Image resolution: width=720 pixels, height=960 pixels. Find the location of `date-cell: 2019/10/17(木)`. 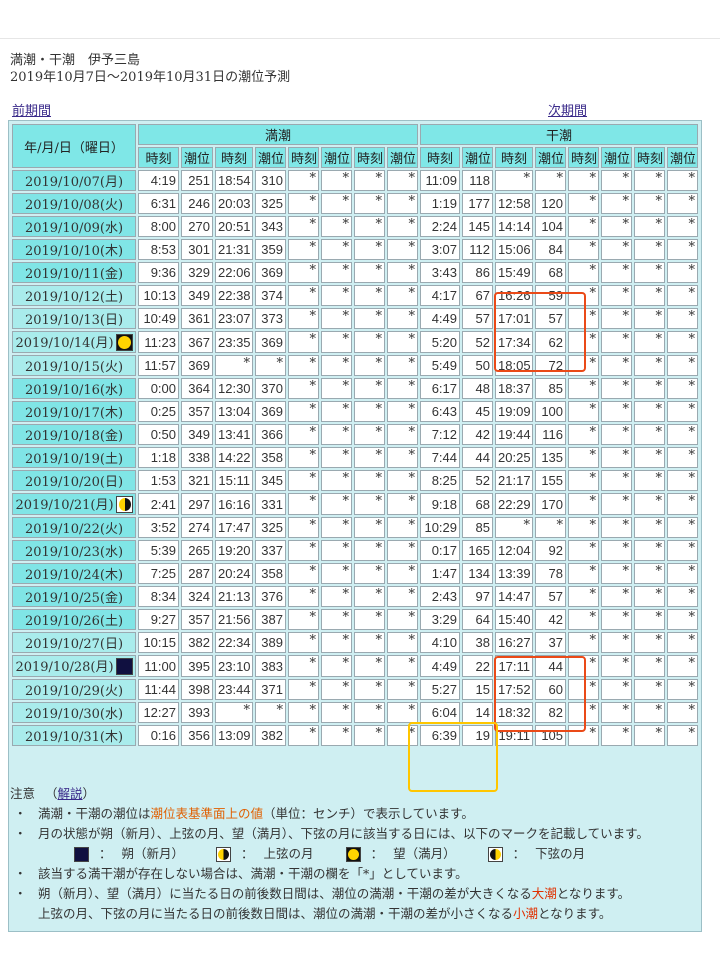

date-cell: 2019/10/17(木) is located at coordinates (74, 411).